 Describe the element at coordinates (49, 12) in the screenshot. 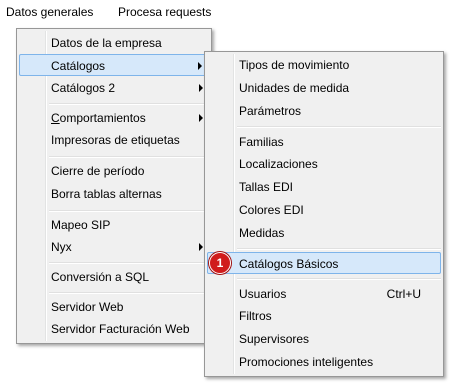

I see `menubar-datos-generales: Datos generales` at that location.